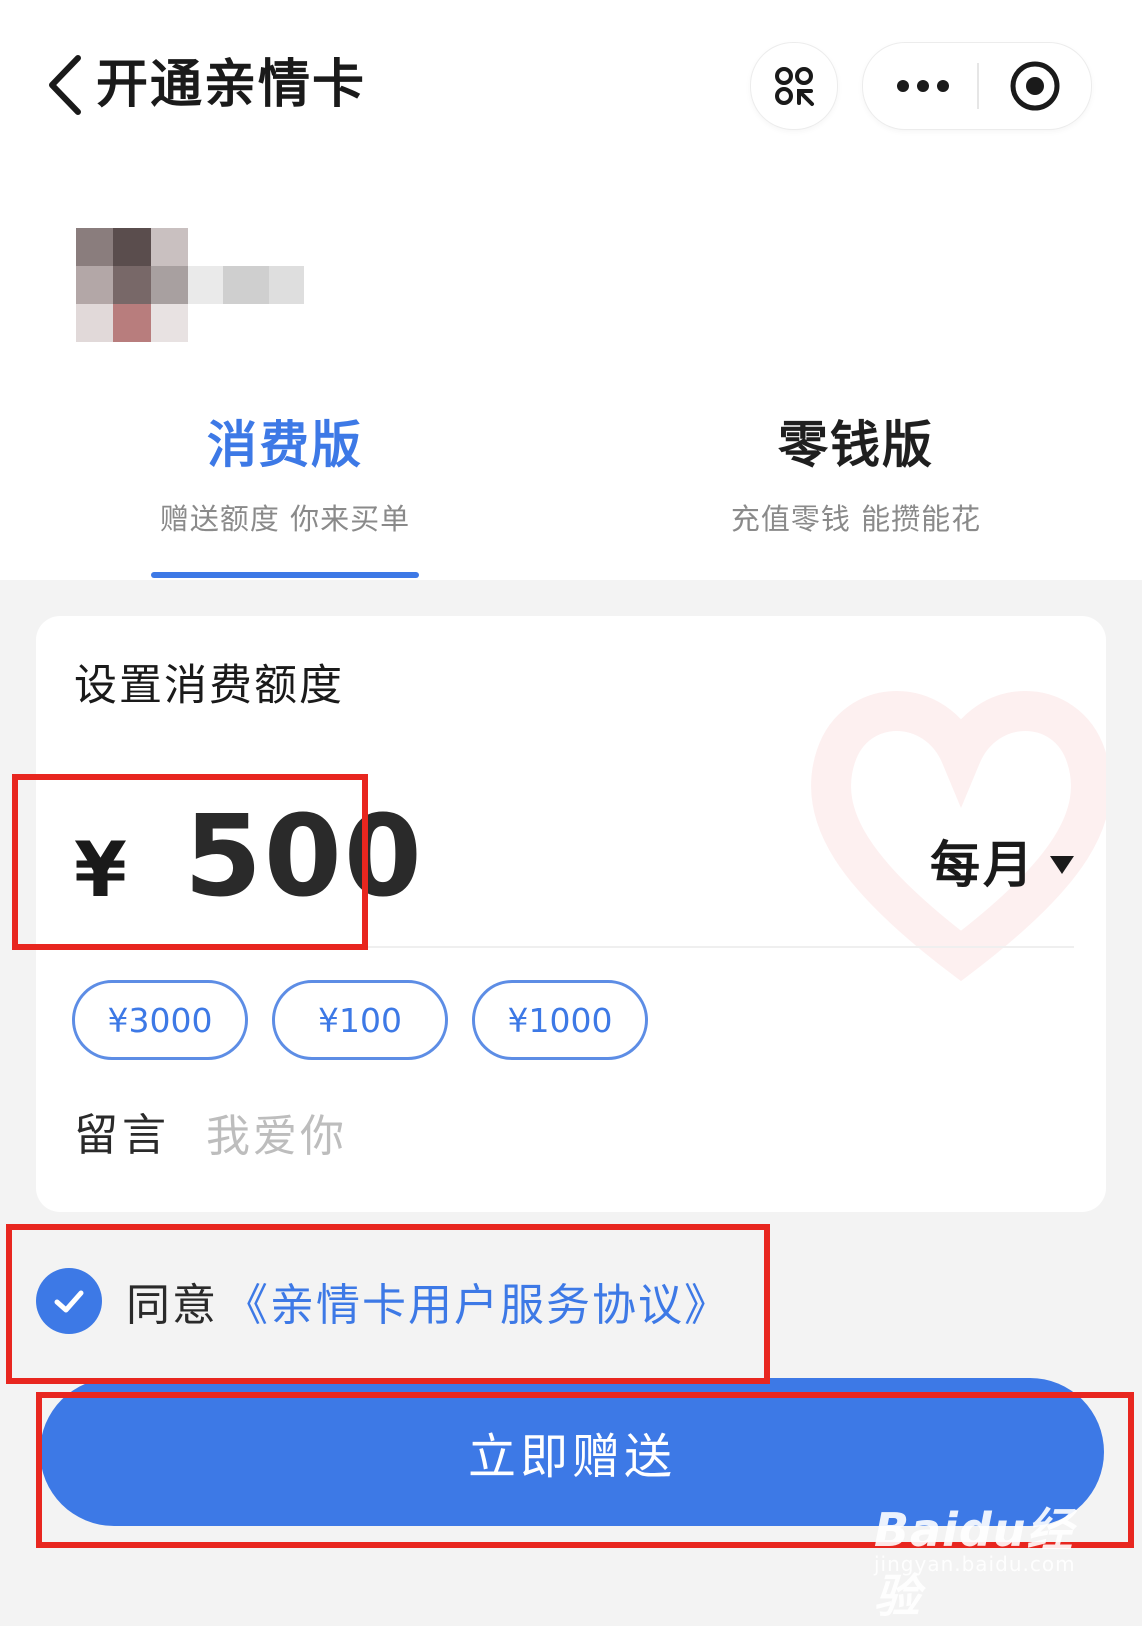 The image size is (1142, 1626). I want to click on more-dots-icon, so click(923, 86).